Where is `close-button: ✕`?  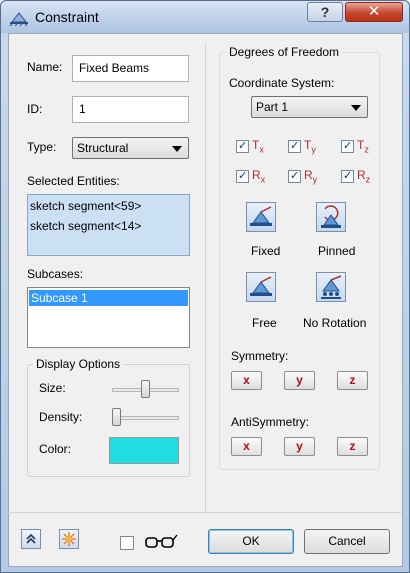 close-button: ✕ is located at coordinates (374, 12).